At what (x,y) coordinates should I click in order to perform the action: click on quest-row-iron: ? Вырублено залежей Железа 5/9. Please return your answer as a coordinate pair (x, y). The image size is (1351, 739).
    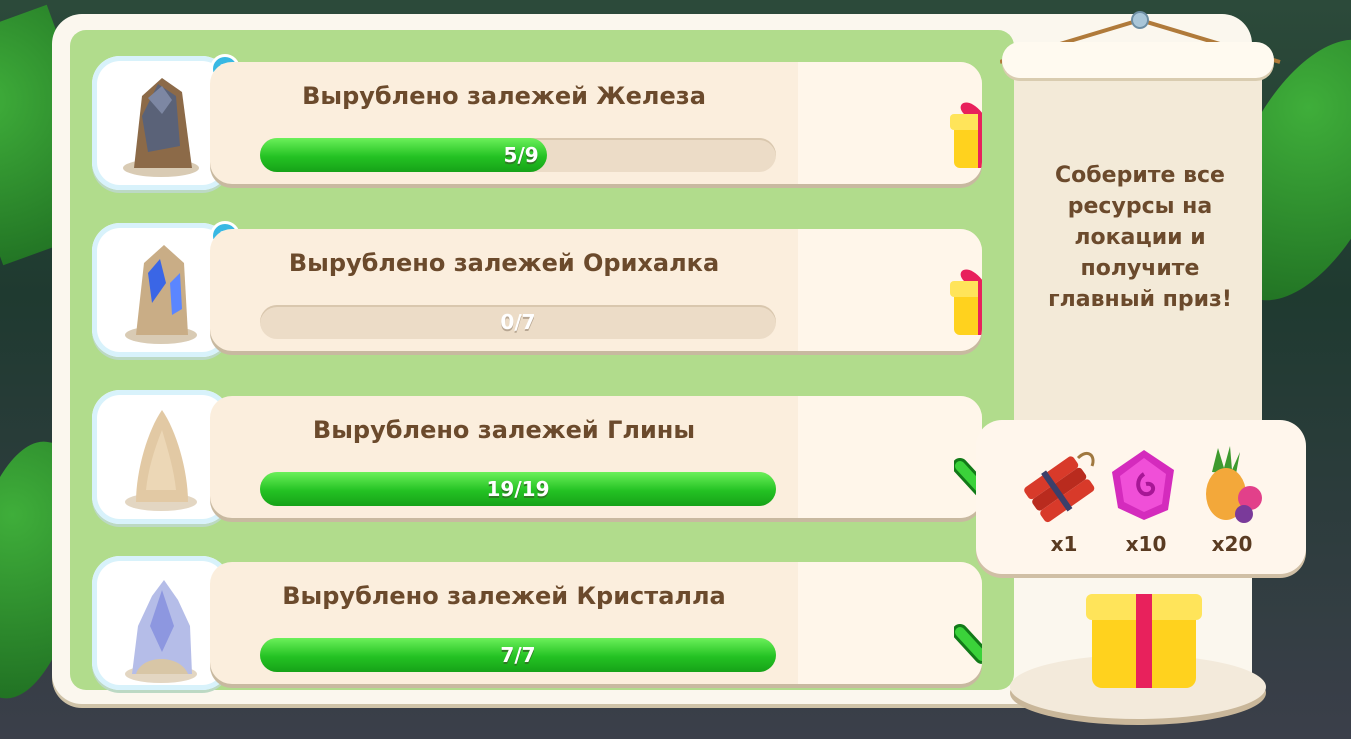
    Looking at the image, I should click on (537, 122).